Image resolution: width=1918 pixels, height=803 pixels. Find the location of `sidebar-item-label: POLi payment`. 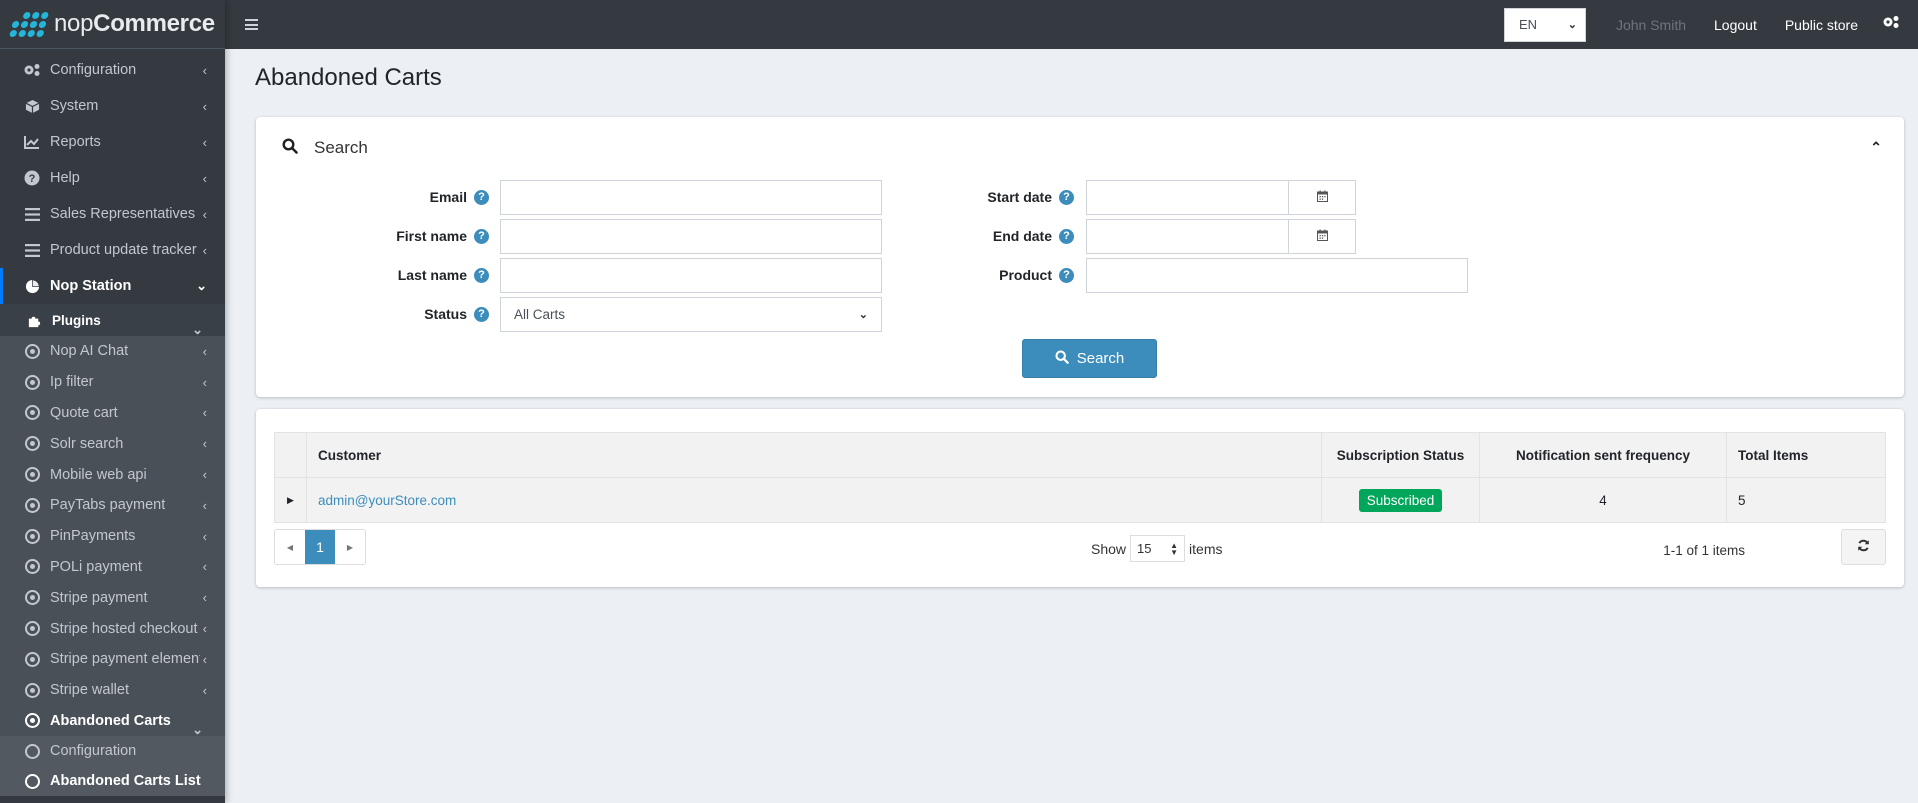

sidebar-item-label: POLi payment is located at coordinates (96, 566).